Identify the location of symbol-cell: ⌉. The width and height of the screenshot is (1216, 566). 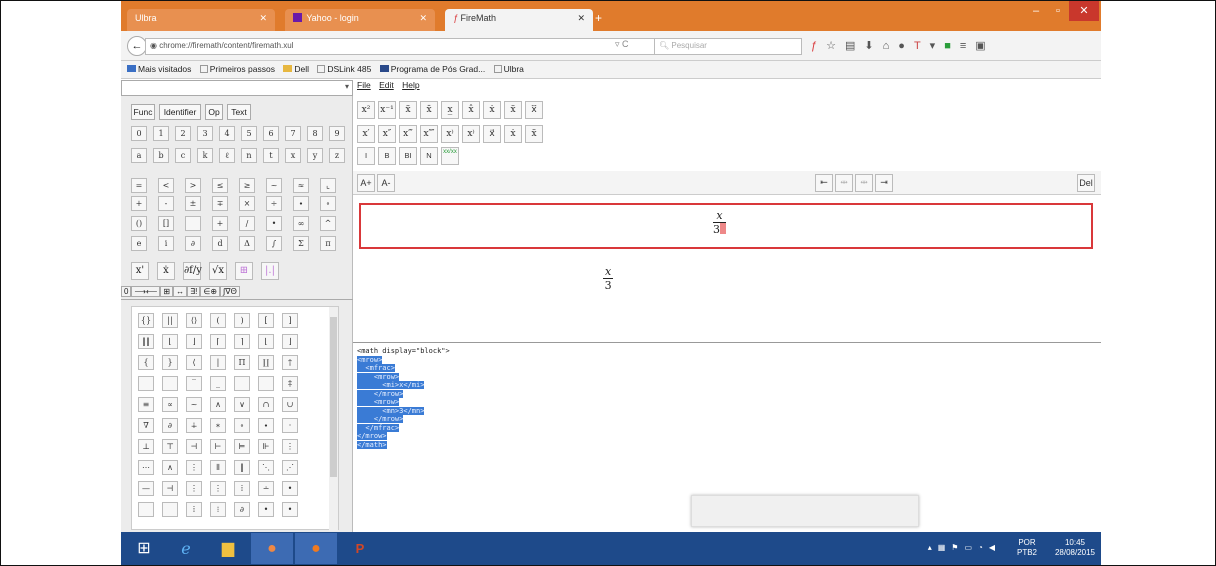
(242, 341).